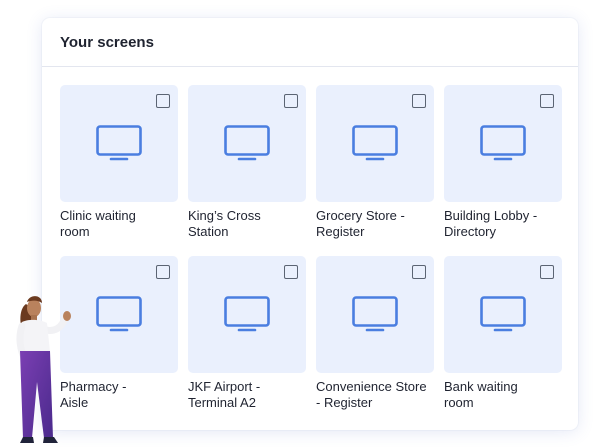 The image size is (600, 448). I want to click on screen-tile: Convenience Store - Register, so click(375, 335).